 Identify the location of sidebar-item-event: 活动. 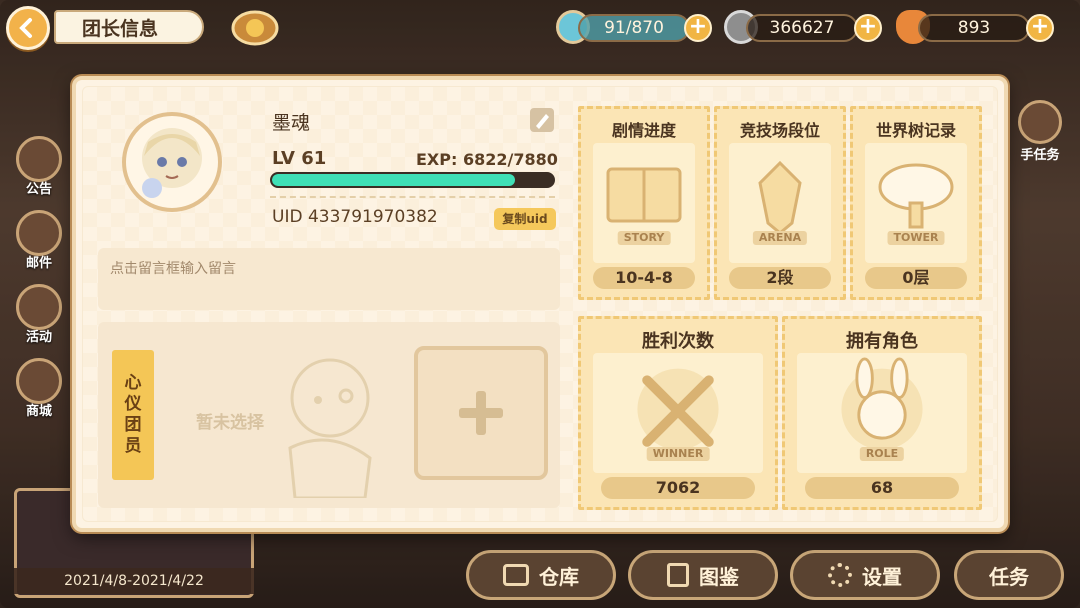
(39, 318).